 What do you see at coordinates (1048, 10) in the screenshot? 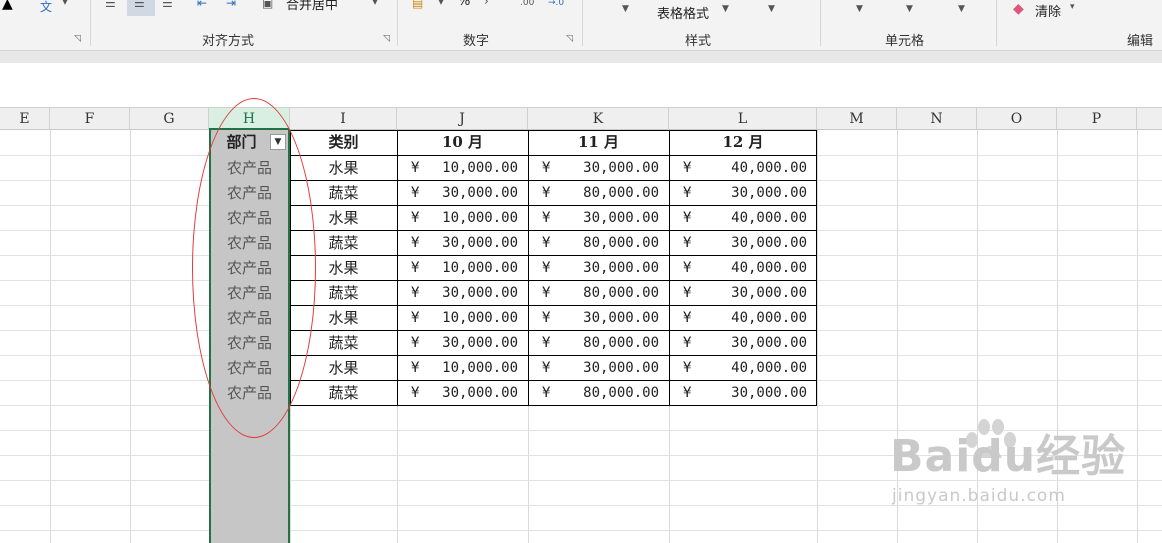
I see `clear-button: 清除` at bounding box center [1048, 10].